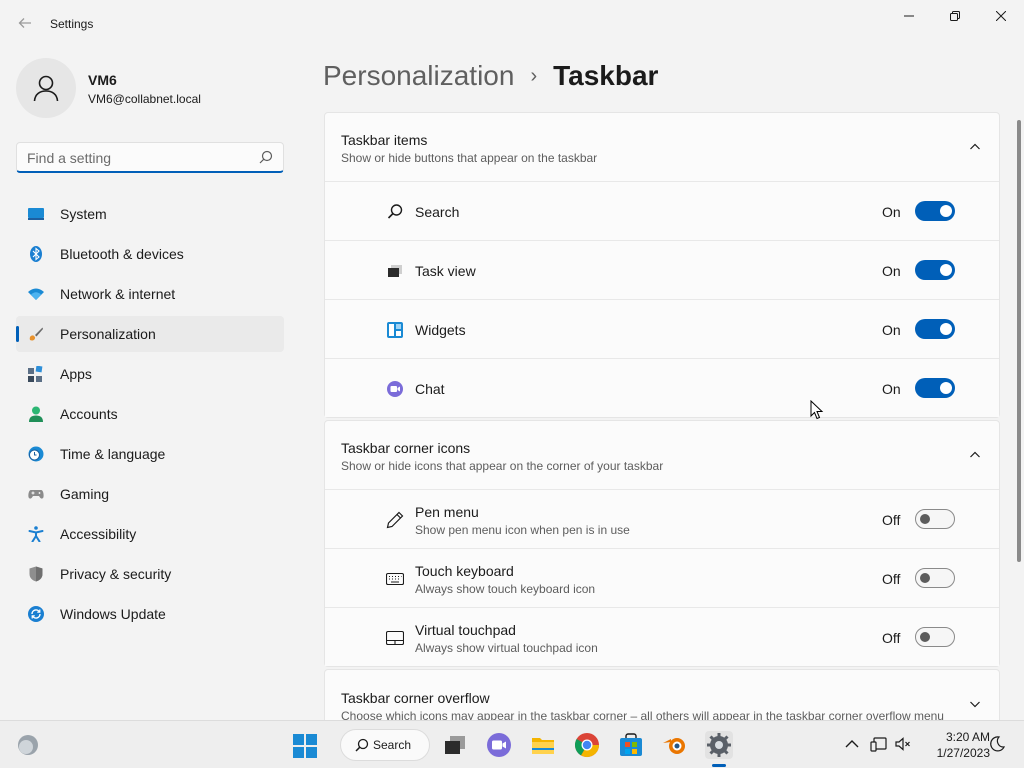 Image resolution: width=1024 pixels, height=768 pixels. Describe the element at coordinates (116, 574) in the screenshot. I see `sidebar-item-label: Privacy & security` at that location.